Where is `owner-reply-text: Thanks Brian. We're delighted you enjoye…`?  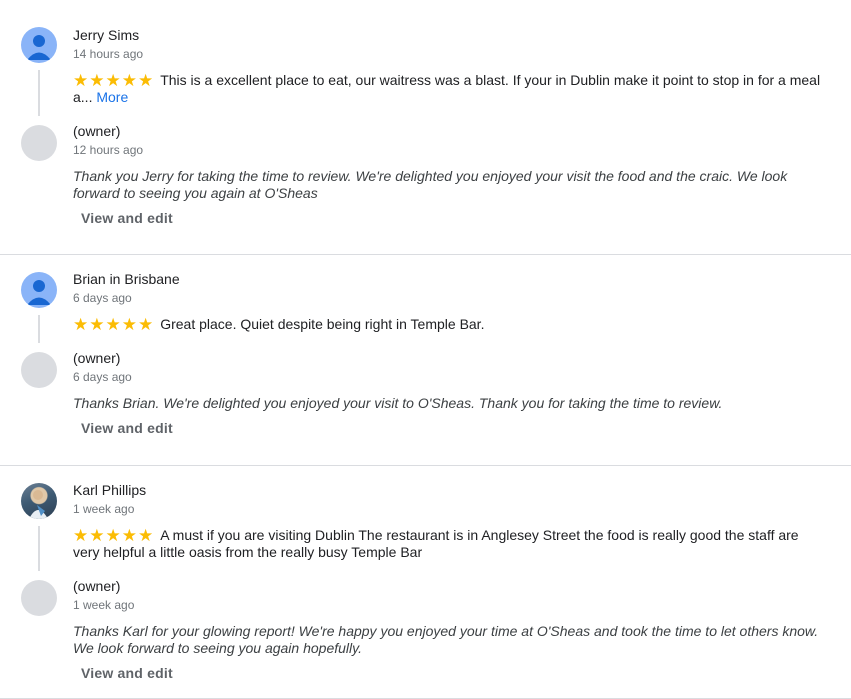 owner-reply-text: Thanks Brian. We're delighted you enjoye… is located at coordinates (398, 403).